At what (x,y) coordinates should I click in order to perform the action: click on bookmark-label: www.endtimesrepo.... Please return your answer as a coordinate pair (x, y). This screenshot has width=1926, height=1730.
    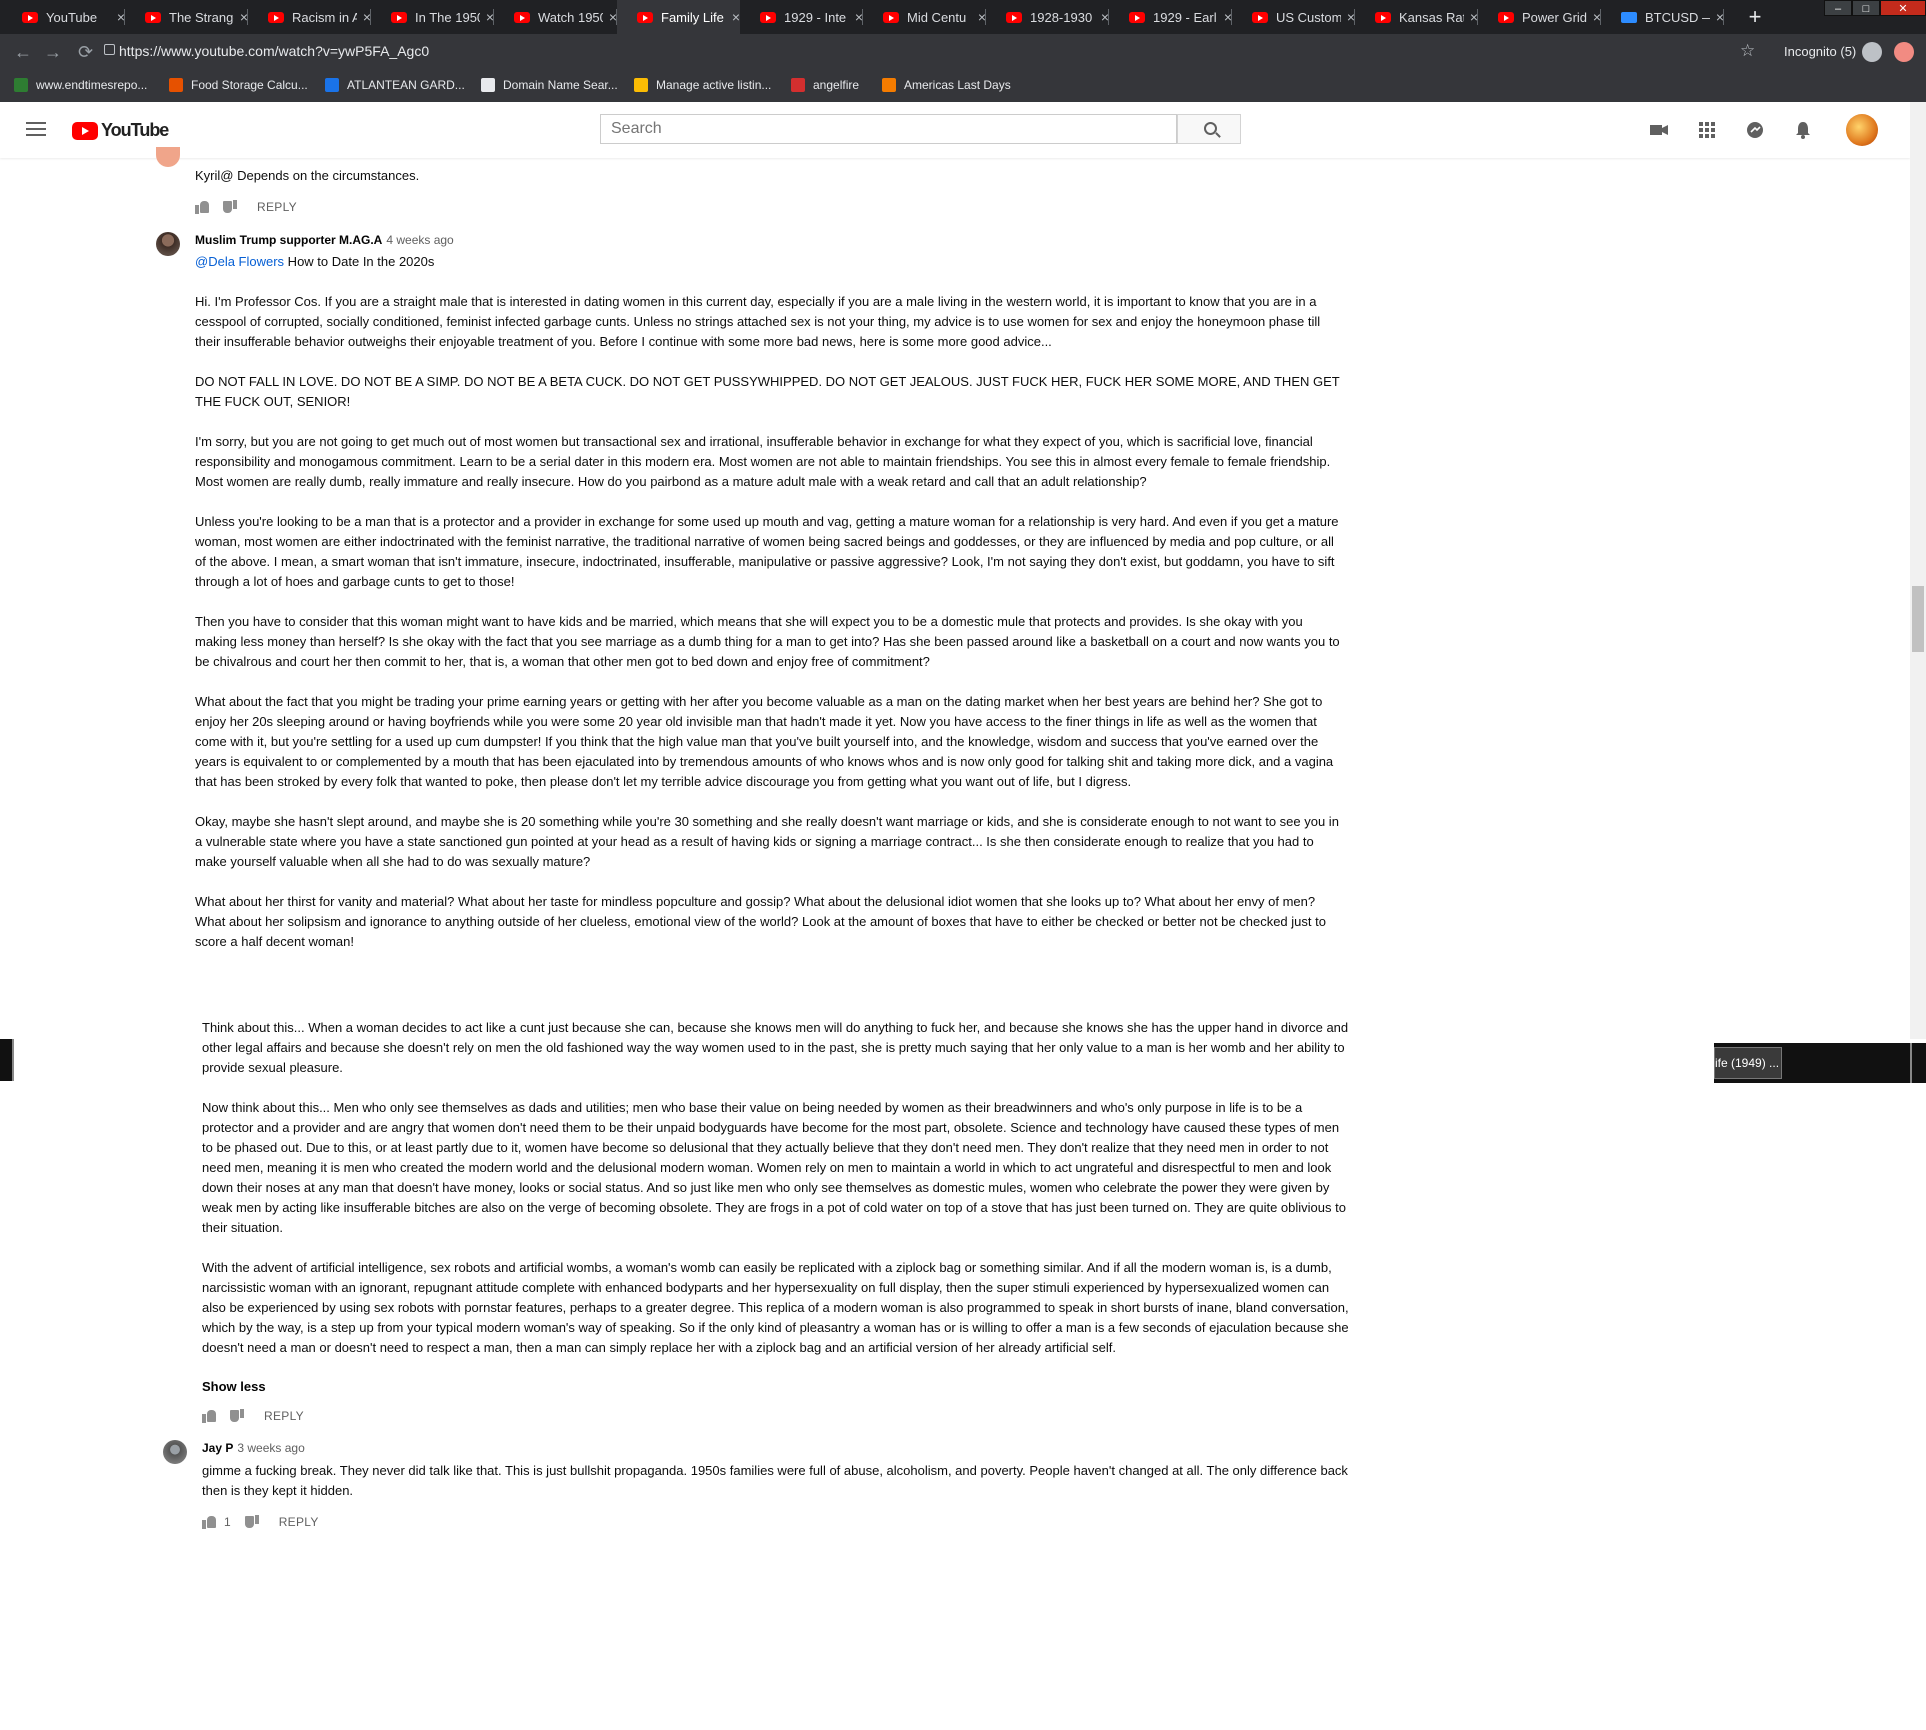
    Looking at the image, I should click on (92, 85).